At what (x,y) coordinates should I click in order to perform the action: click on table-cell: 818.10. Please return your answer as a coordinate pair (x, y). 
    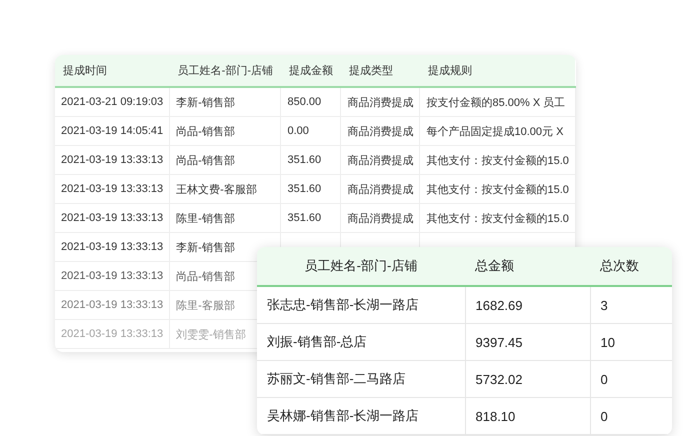
    Looking at the image, I should click on (527, 416).